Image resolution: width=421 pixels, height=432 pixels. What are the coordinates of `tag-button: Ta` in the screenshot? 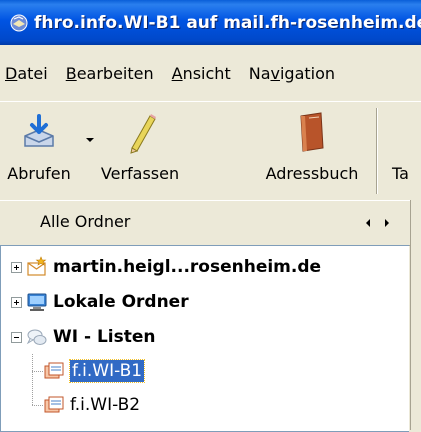 It's located at (406, 145).